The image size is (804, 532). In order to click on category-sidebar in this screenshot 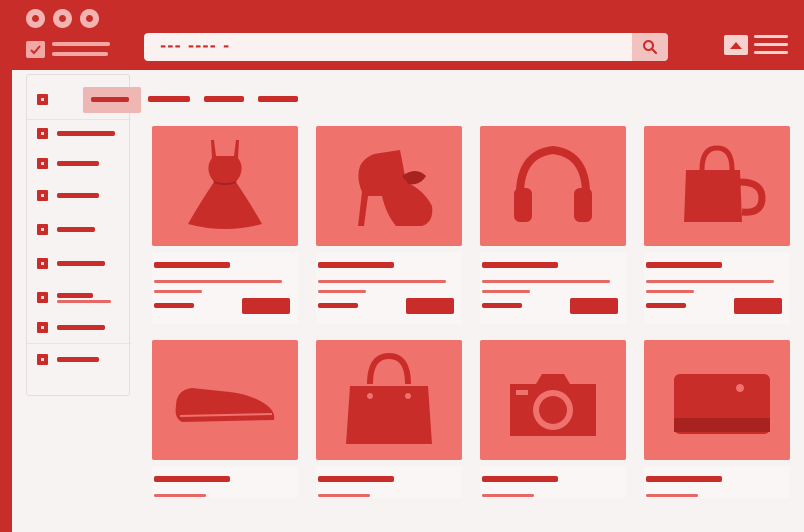, I will do `click(83, 235)`.